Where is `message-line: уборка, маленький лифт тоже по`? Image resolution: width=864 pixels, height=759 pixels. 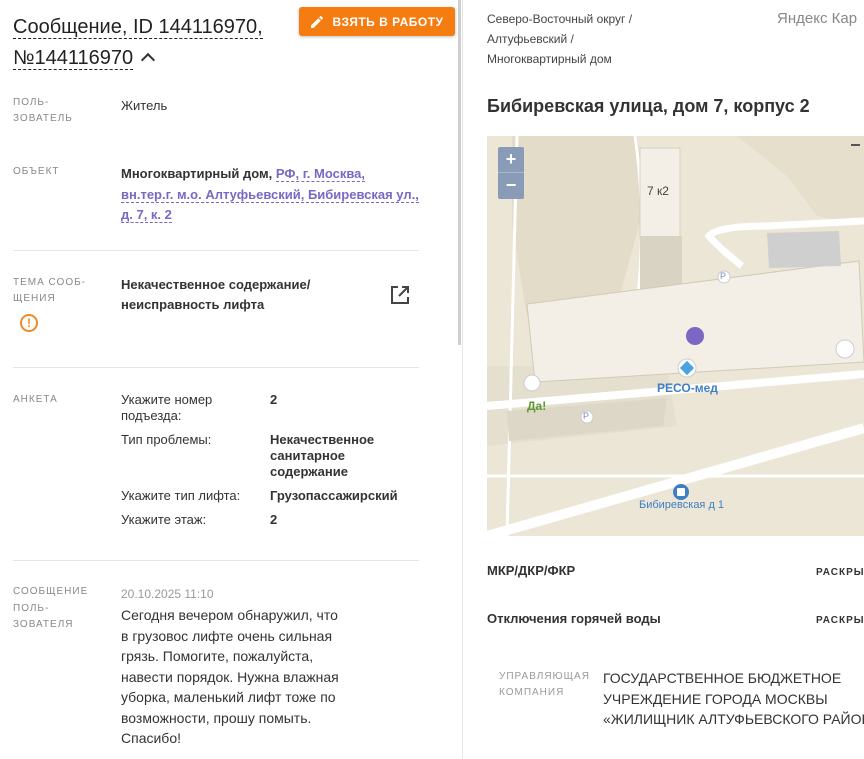
message-line: уборка, маленький лифт тоже по is located at coordinates (228, 697).